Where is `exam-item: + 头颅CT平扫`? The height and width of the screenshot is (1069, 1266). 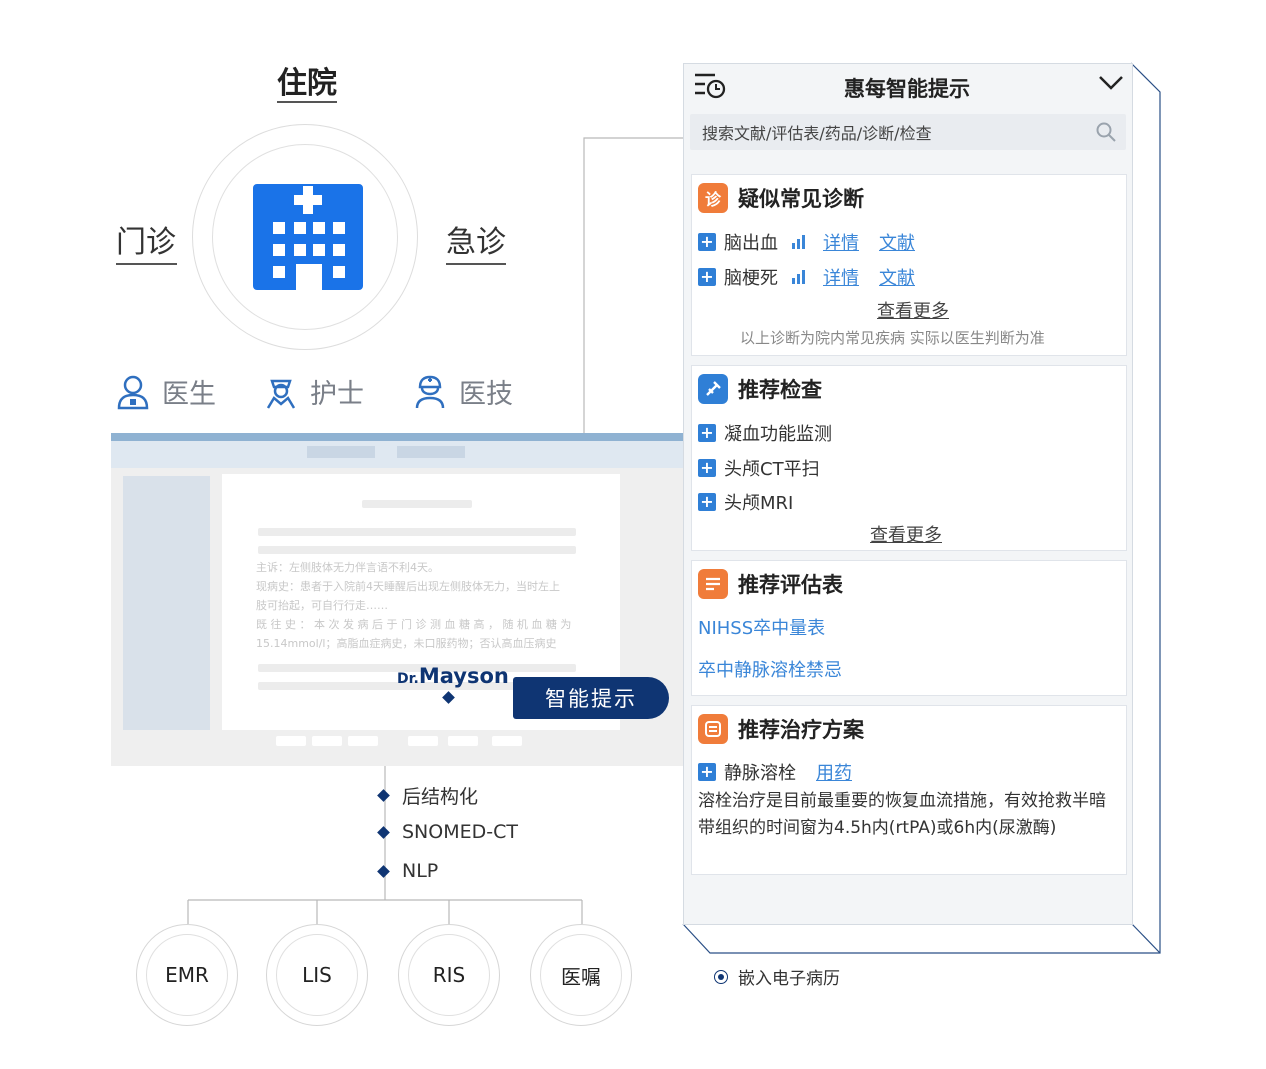 exam-item: + 头颅CT平扫 is located at coordinates (759, 468).